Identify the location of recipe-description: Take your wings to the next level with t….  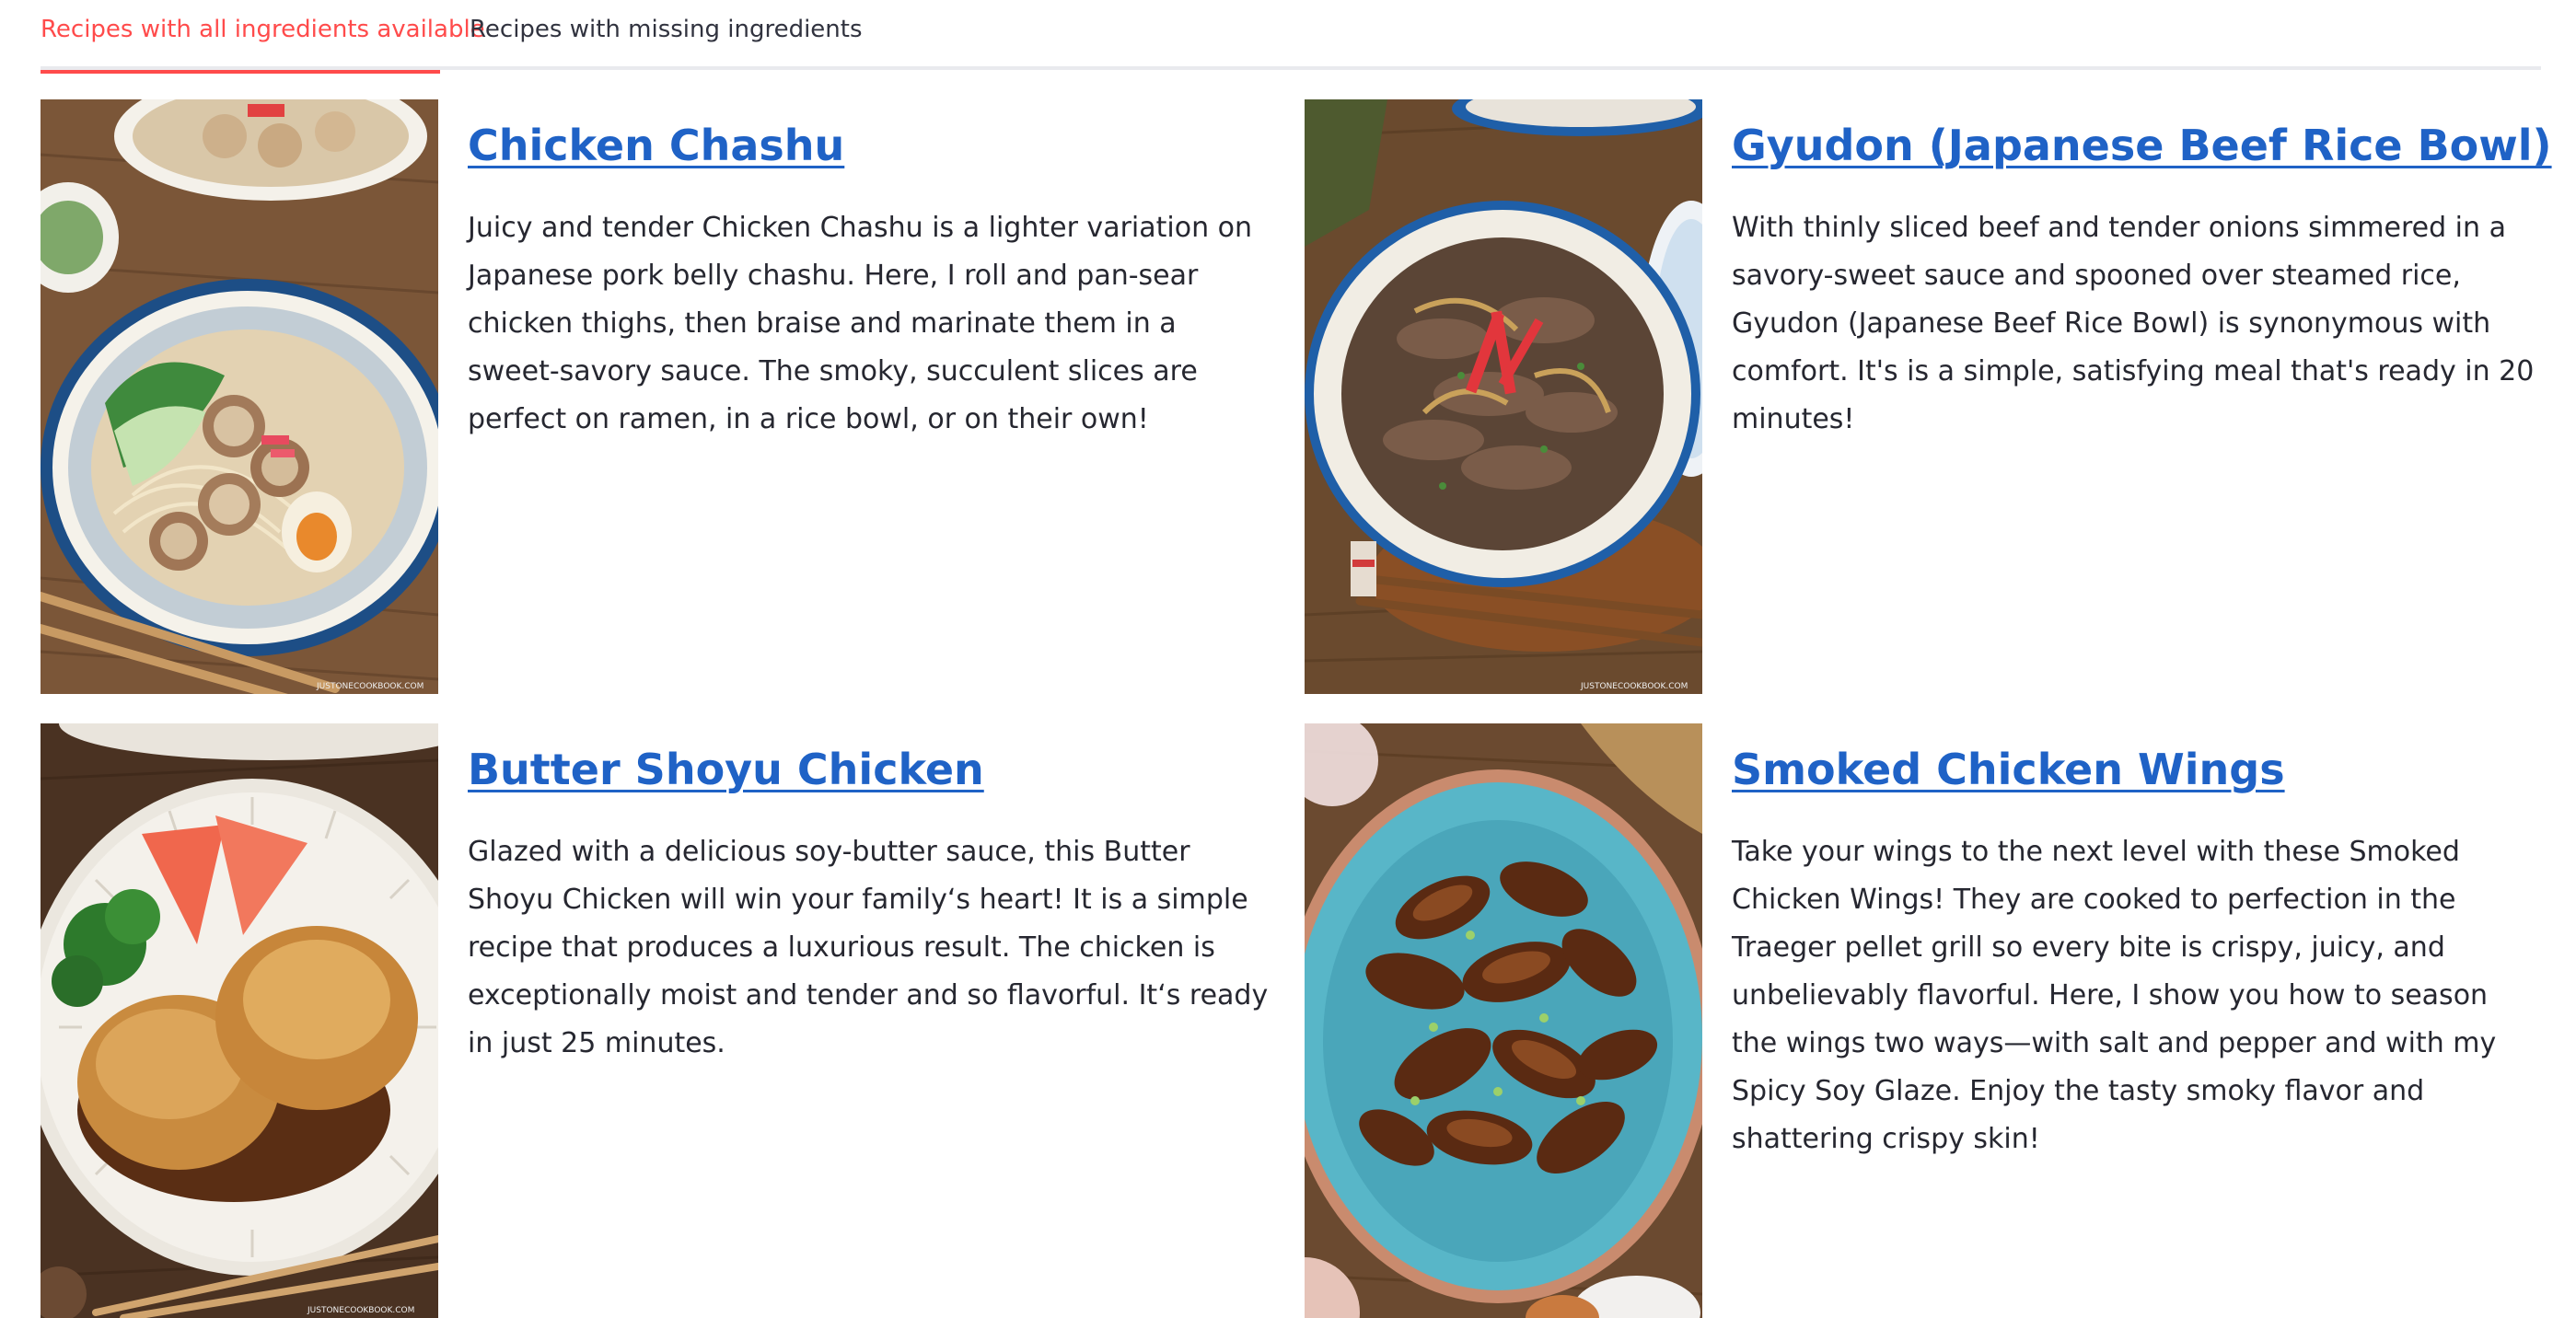
(2114, 995).